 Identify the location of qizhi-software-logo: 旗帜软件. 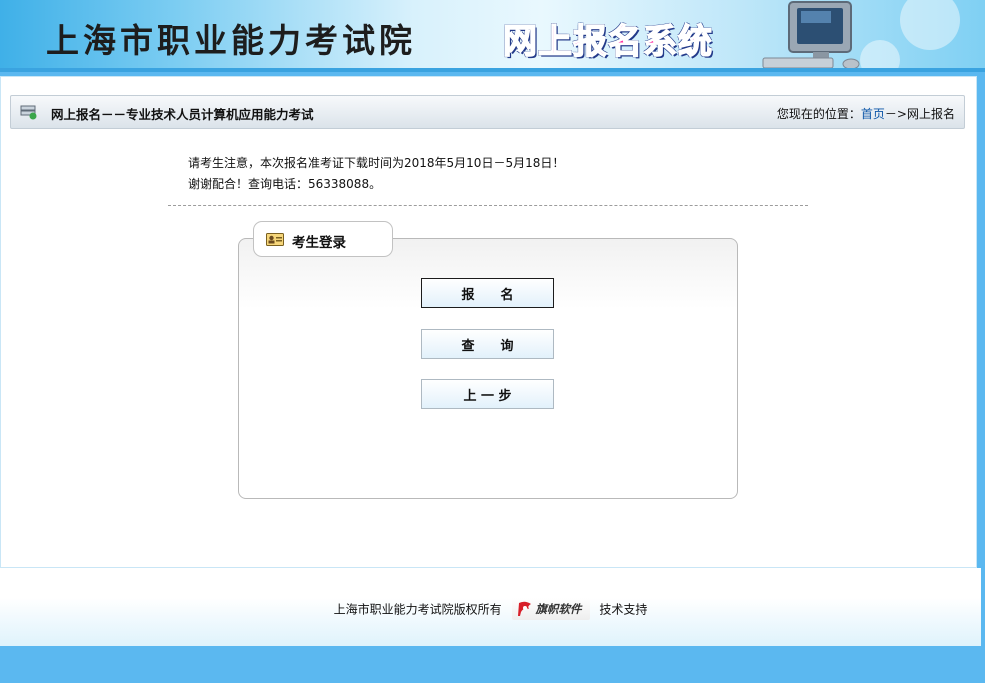
(550, 609).